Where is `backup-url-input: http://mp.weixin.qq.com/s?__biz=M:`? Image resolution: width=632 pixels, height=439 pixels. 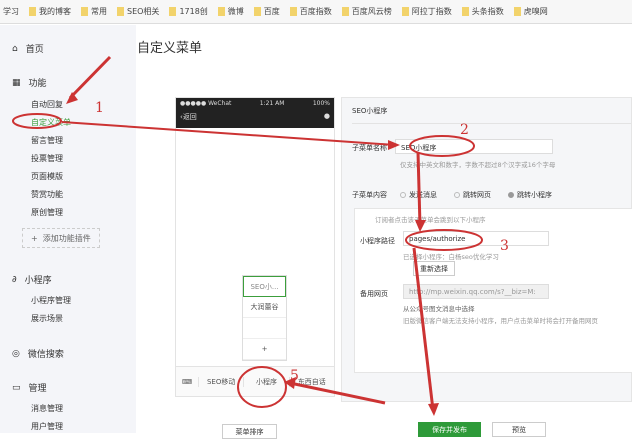 backup-url-input: http://mp.weixin.qq.com/s?__biz=M: is located at coordinates (476, 291).